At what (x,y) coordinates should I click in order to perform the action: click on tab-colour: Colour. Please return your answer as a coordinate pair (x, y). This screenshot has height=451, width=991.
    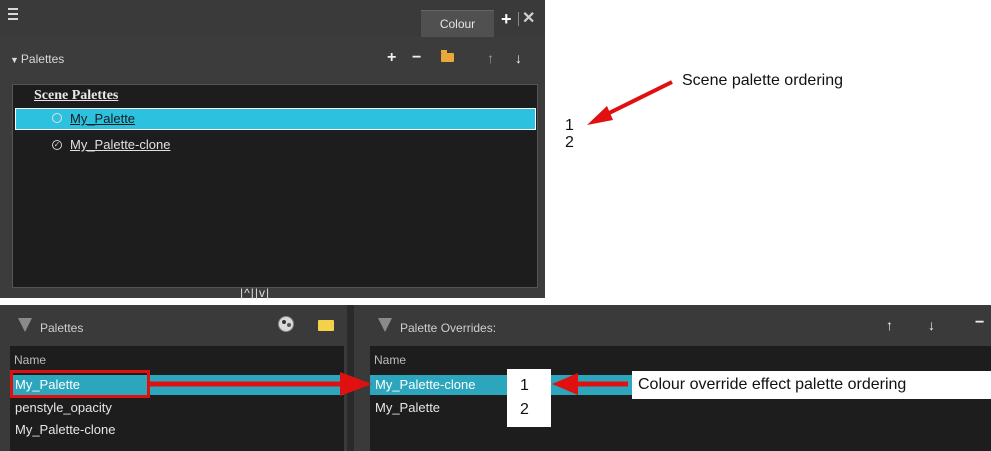
    Looking at the image, I should click on (457, 23).